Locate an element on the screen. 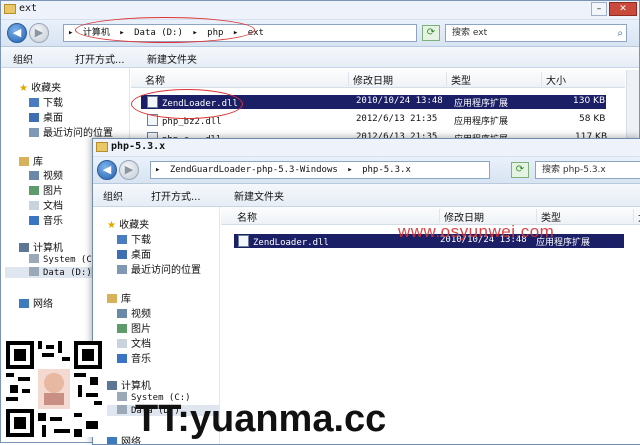  dll-file-icon is located at coordinates (243, 241).